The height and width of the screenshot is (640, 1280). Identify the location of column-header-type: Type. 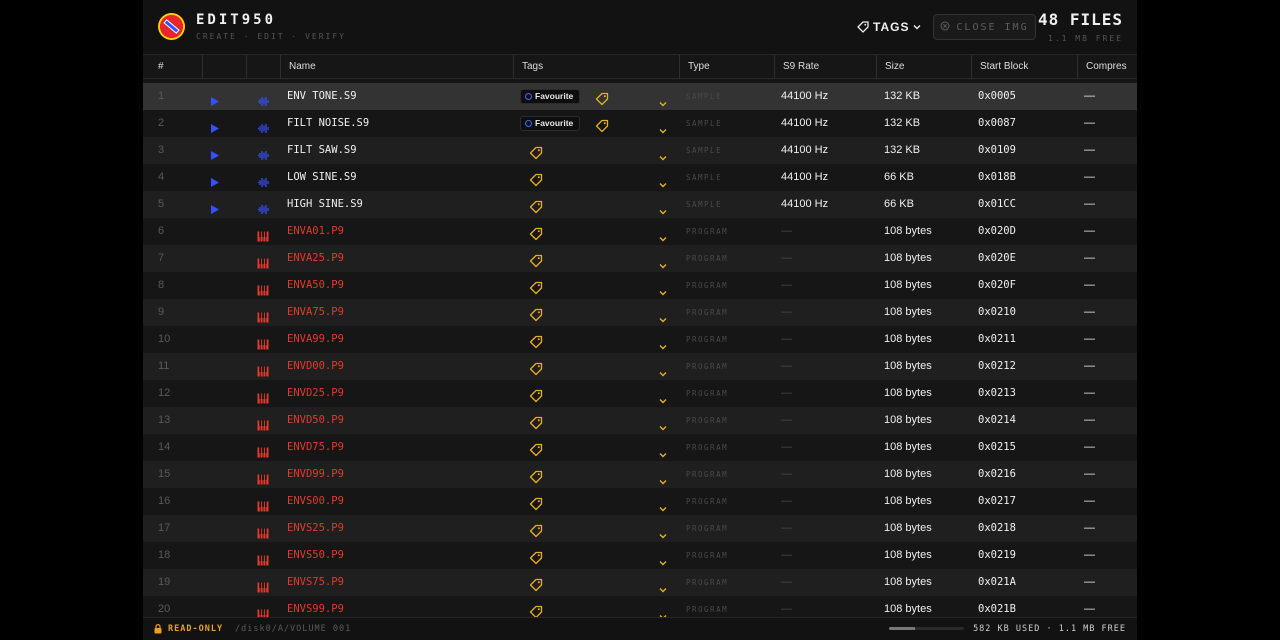
(726, 67).